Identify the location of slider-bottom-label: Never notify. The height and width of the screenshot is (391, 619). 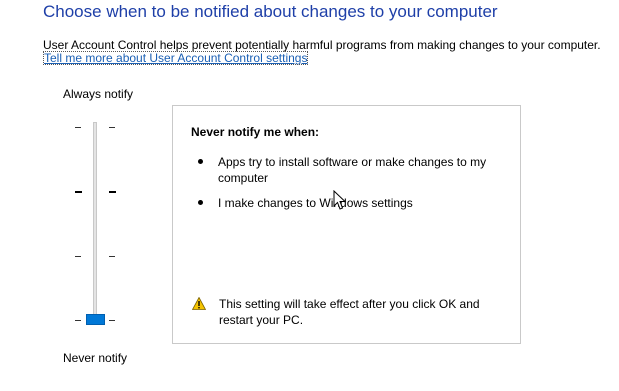
(95, 358).